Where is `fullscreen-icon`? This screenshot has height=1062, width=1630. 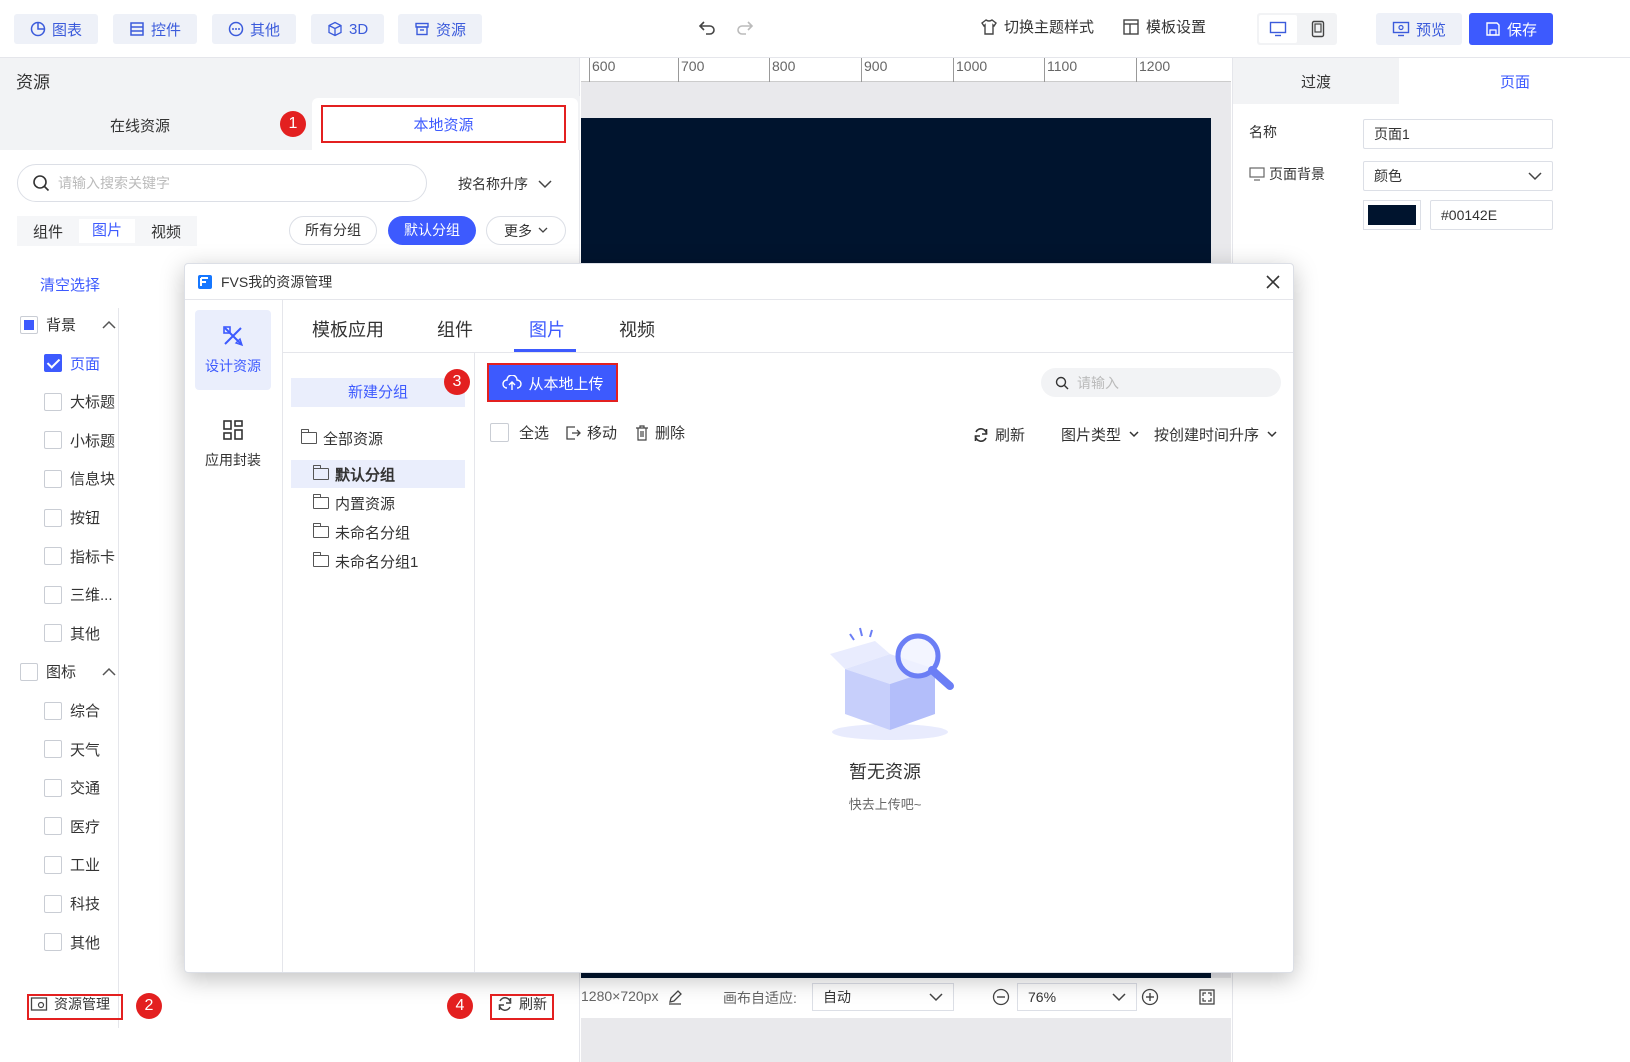 fullscreen-icon is located at coordinates (1207, 997).